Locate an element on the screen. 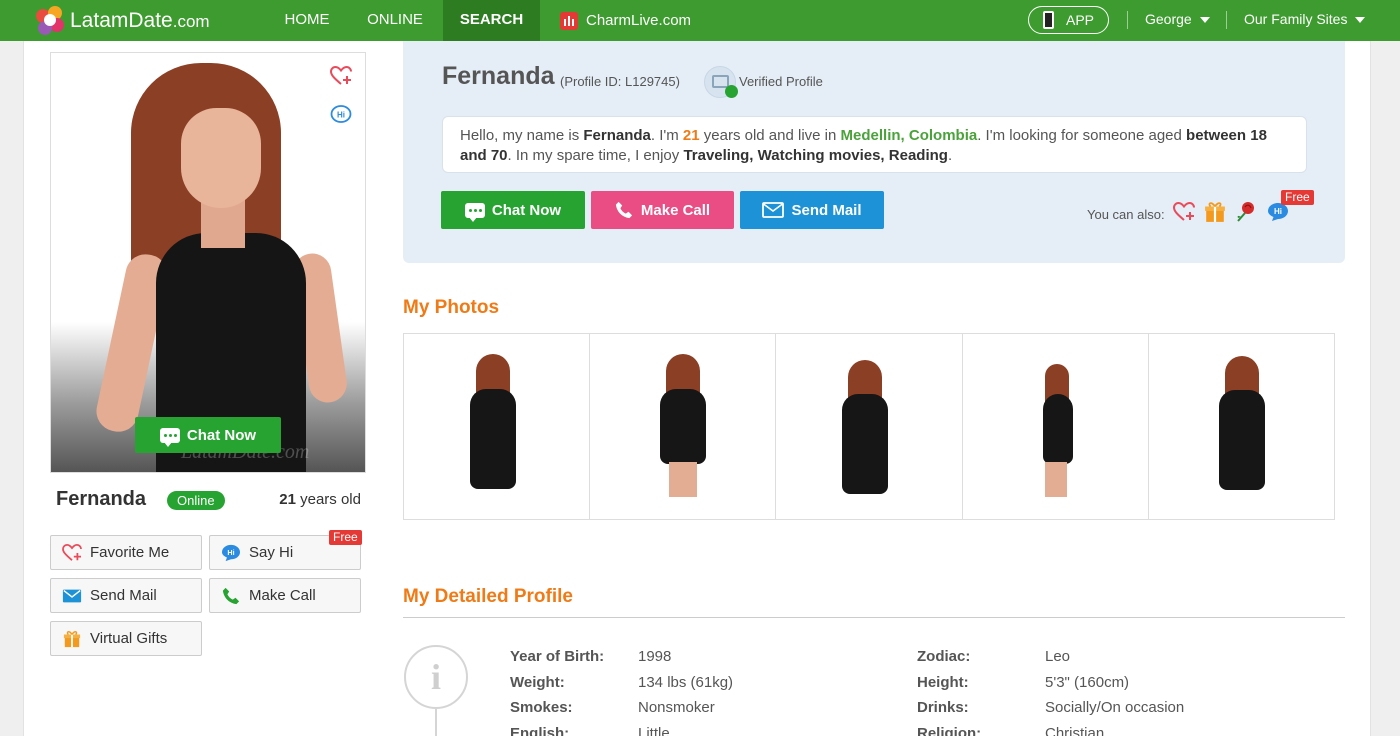 The height and width of the screenshot is (736, 1400). details-right-labels: Zodiac: Height: Drinks: Religion: is located at coordinates (949, 690).